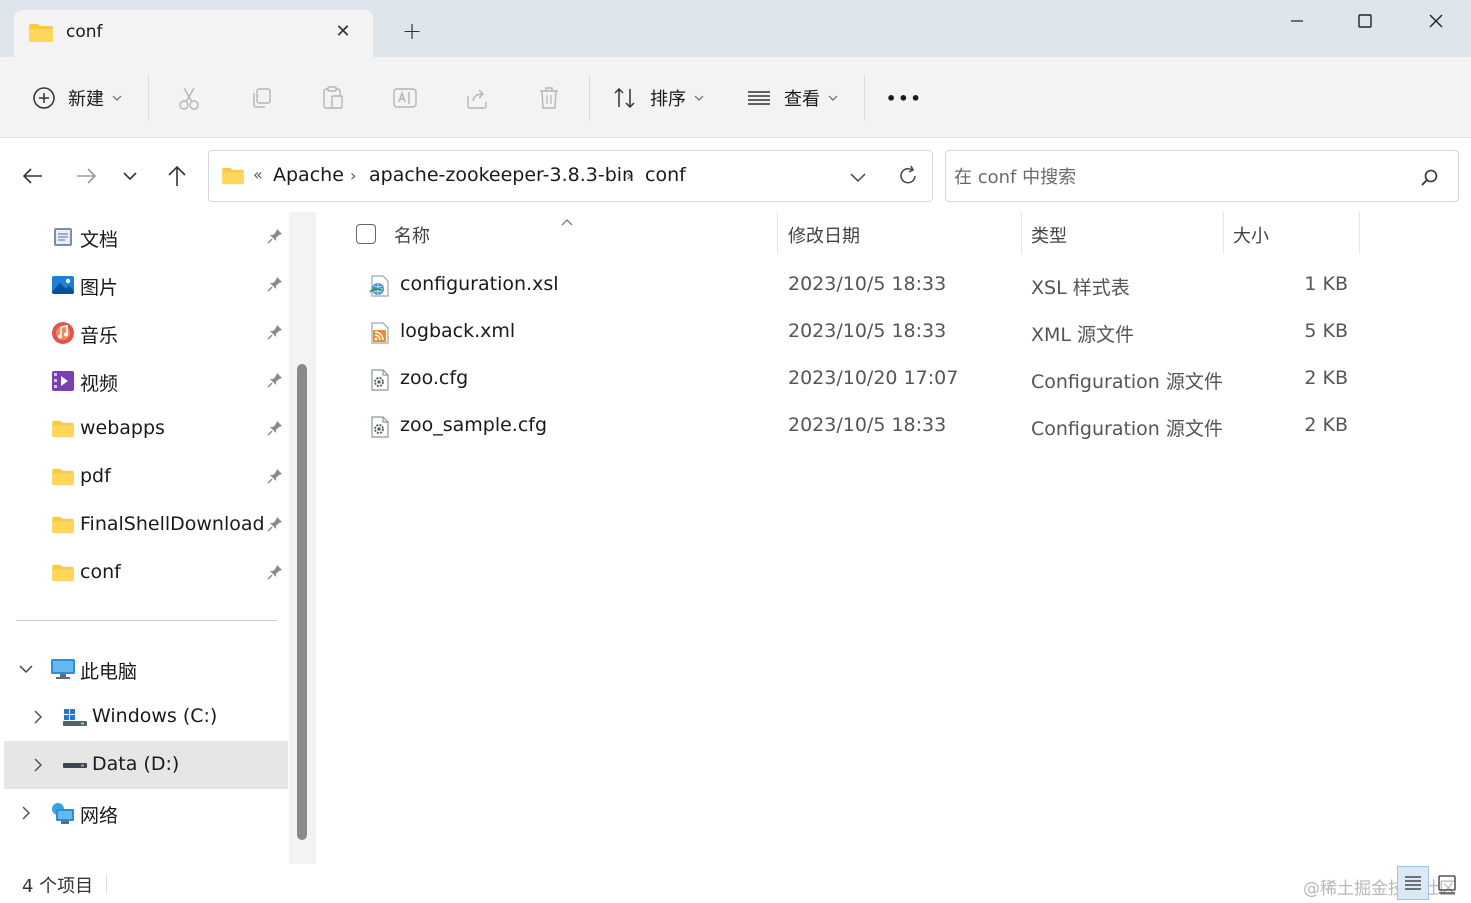 Image resolution: width=1471 pixels, height=903 pixels. Describe the element at coordinates (735, 97) in the screenshot. I see `command-bar: 新建 排序 查看 •••` at that location.